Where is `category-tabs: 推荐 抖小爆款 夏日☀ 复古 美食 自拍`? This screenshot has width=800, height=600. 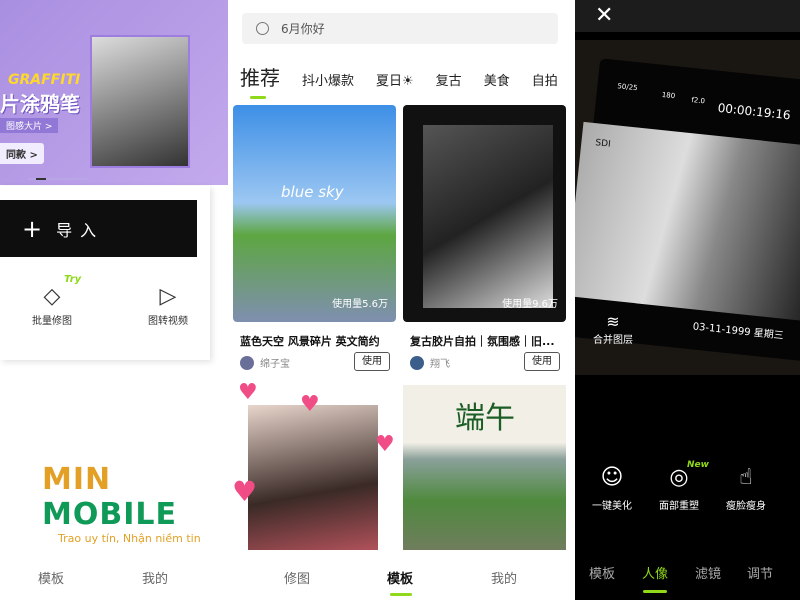 category-tabs: 推荐 抖小爆款 夏日☀ 复古 美食 自拍 is located at coordinates (410, 76).